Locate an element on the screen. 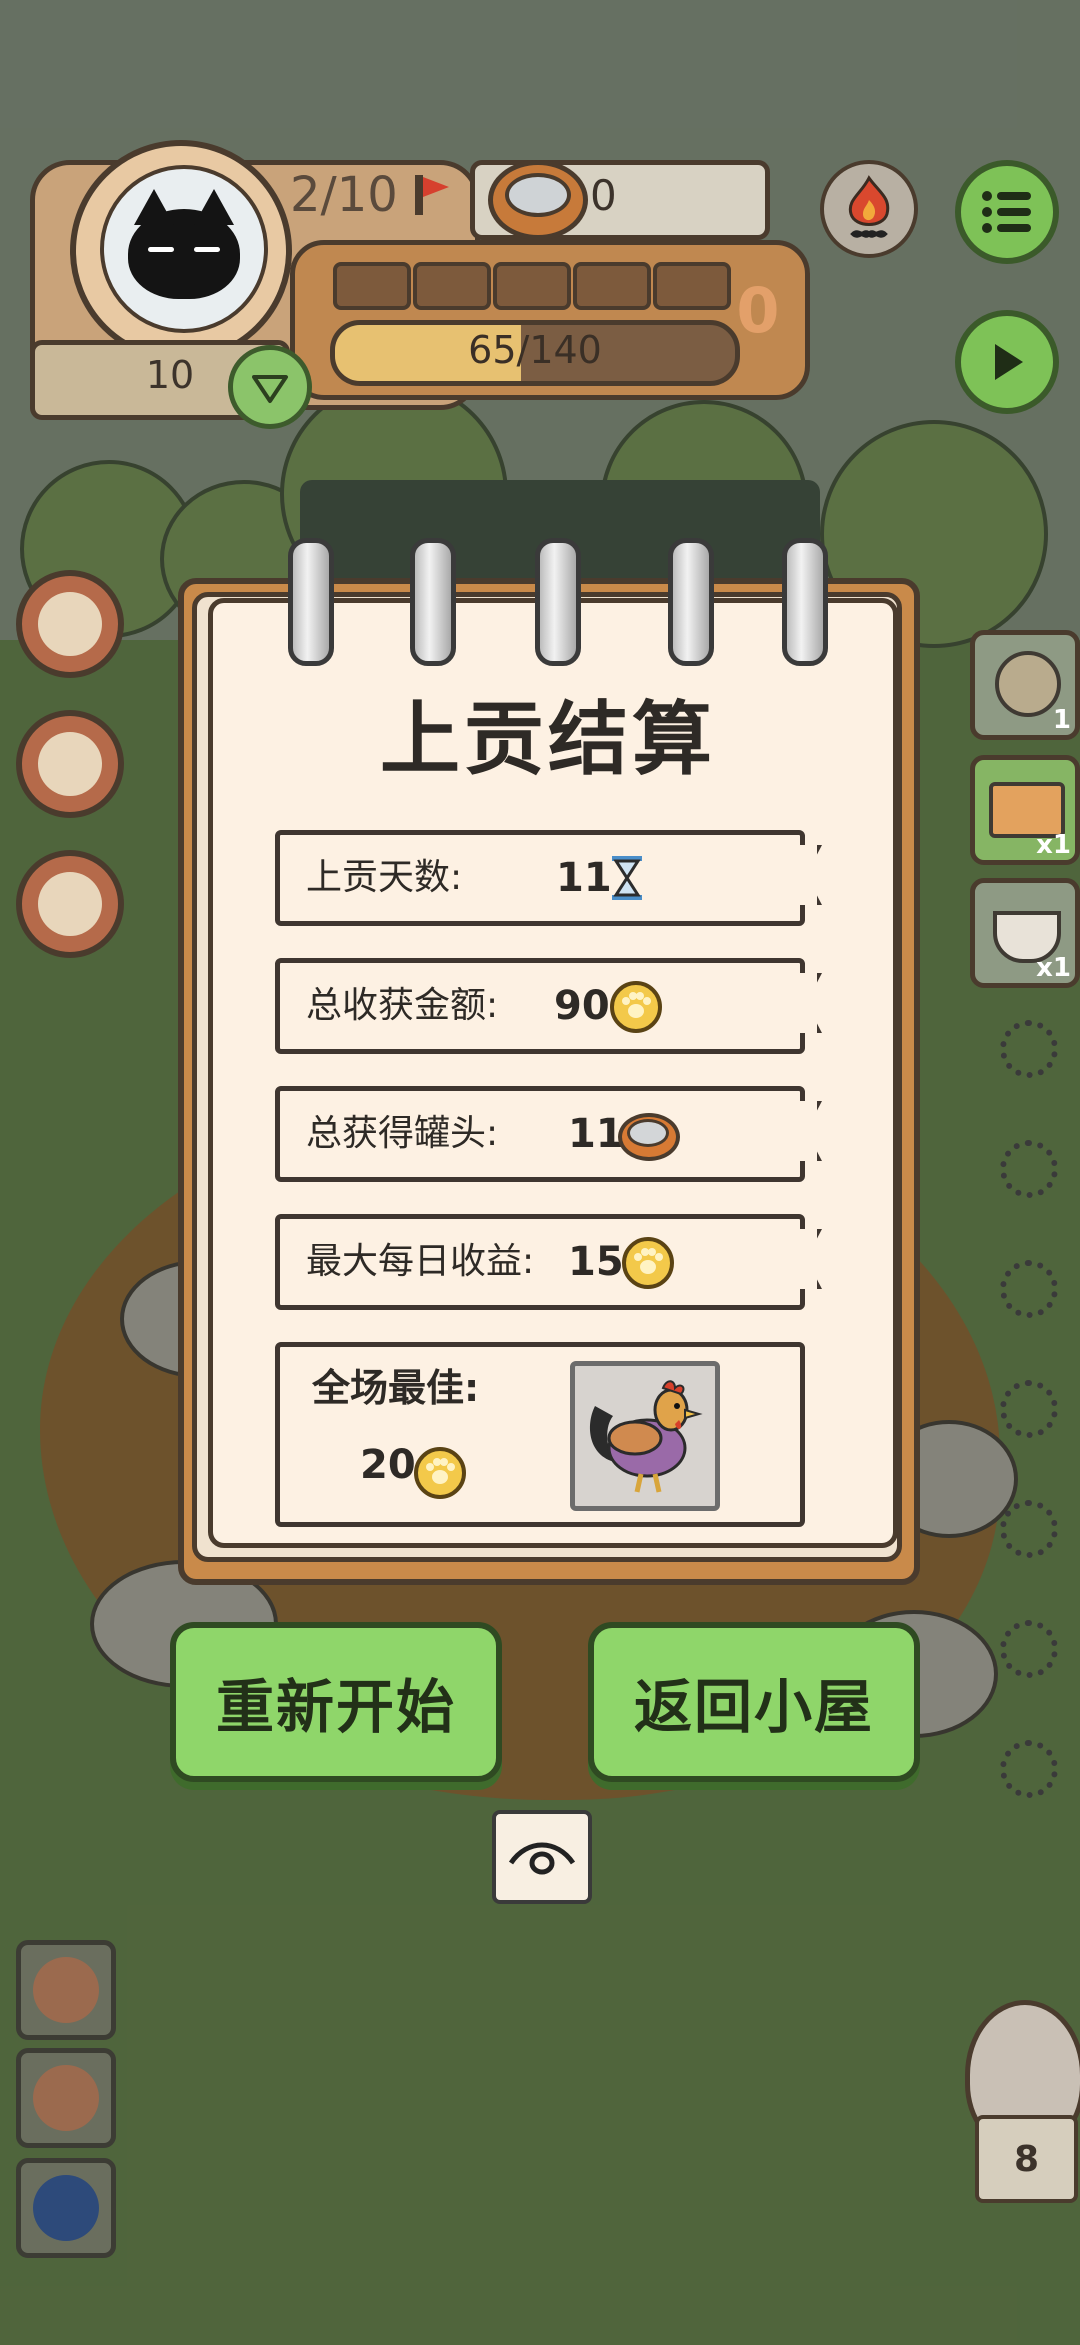 The width and height of the screenshot is (1080, 2345). restart-button: 重新开始 is located at coordinates (336, 1702).